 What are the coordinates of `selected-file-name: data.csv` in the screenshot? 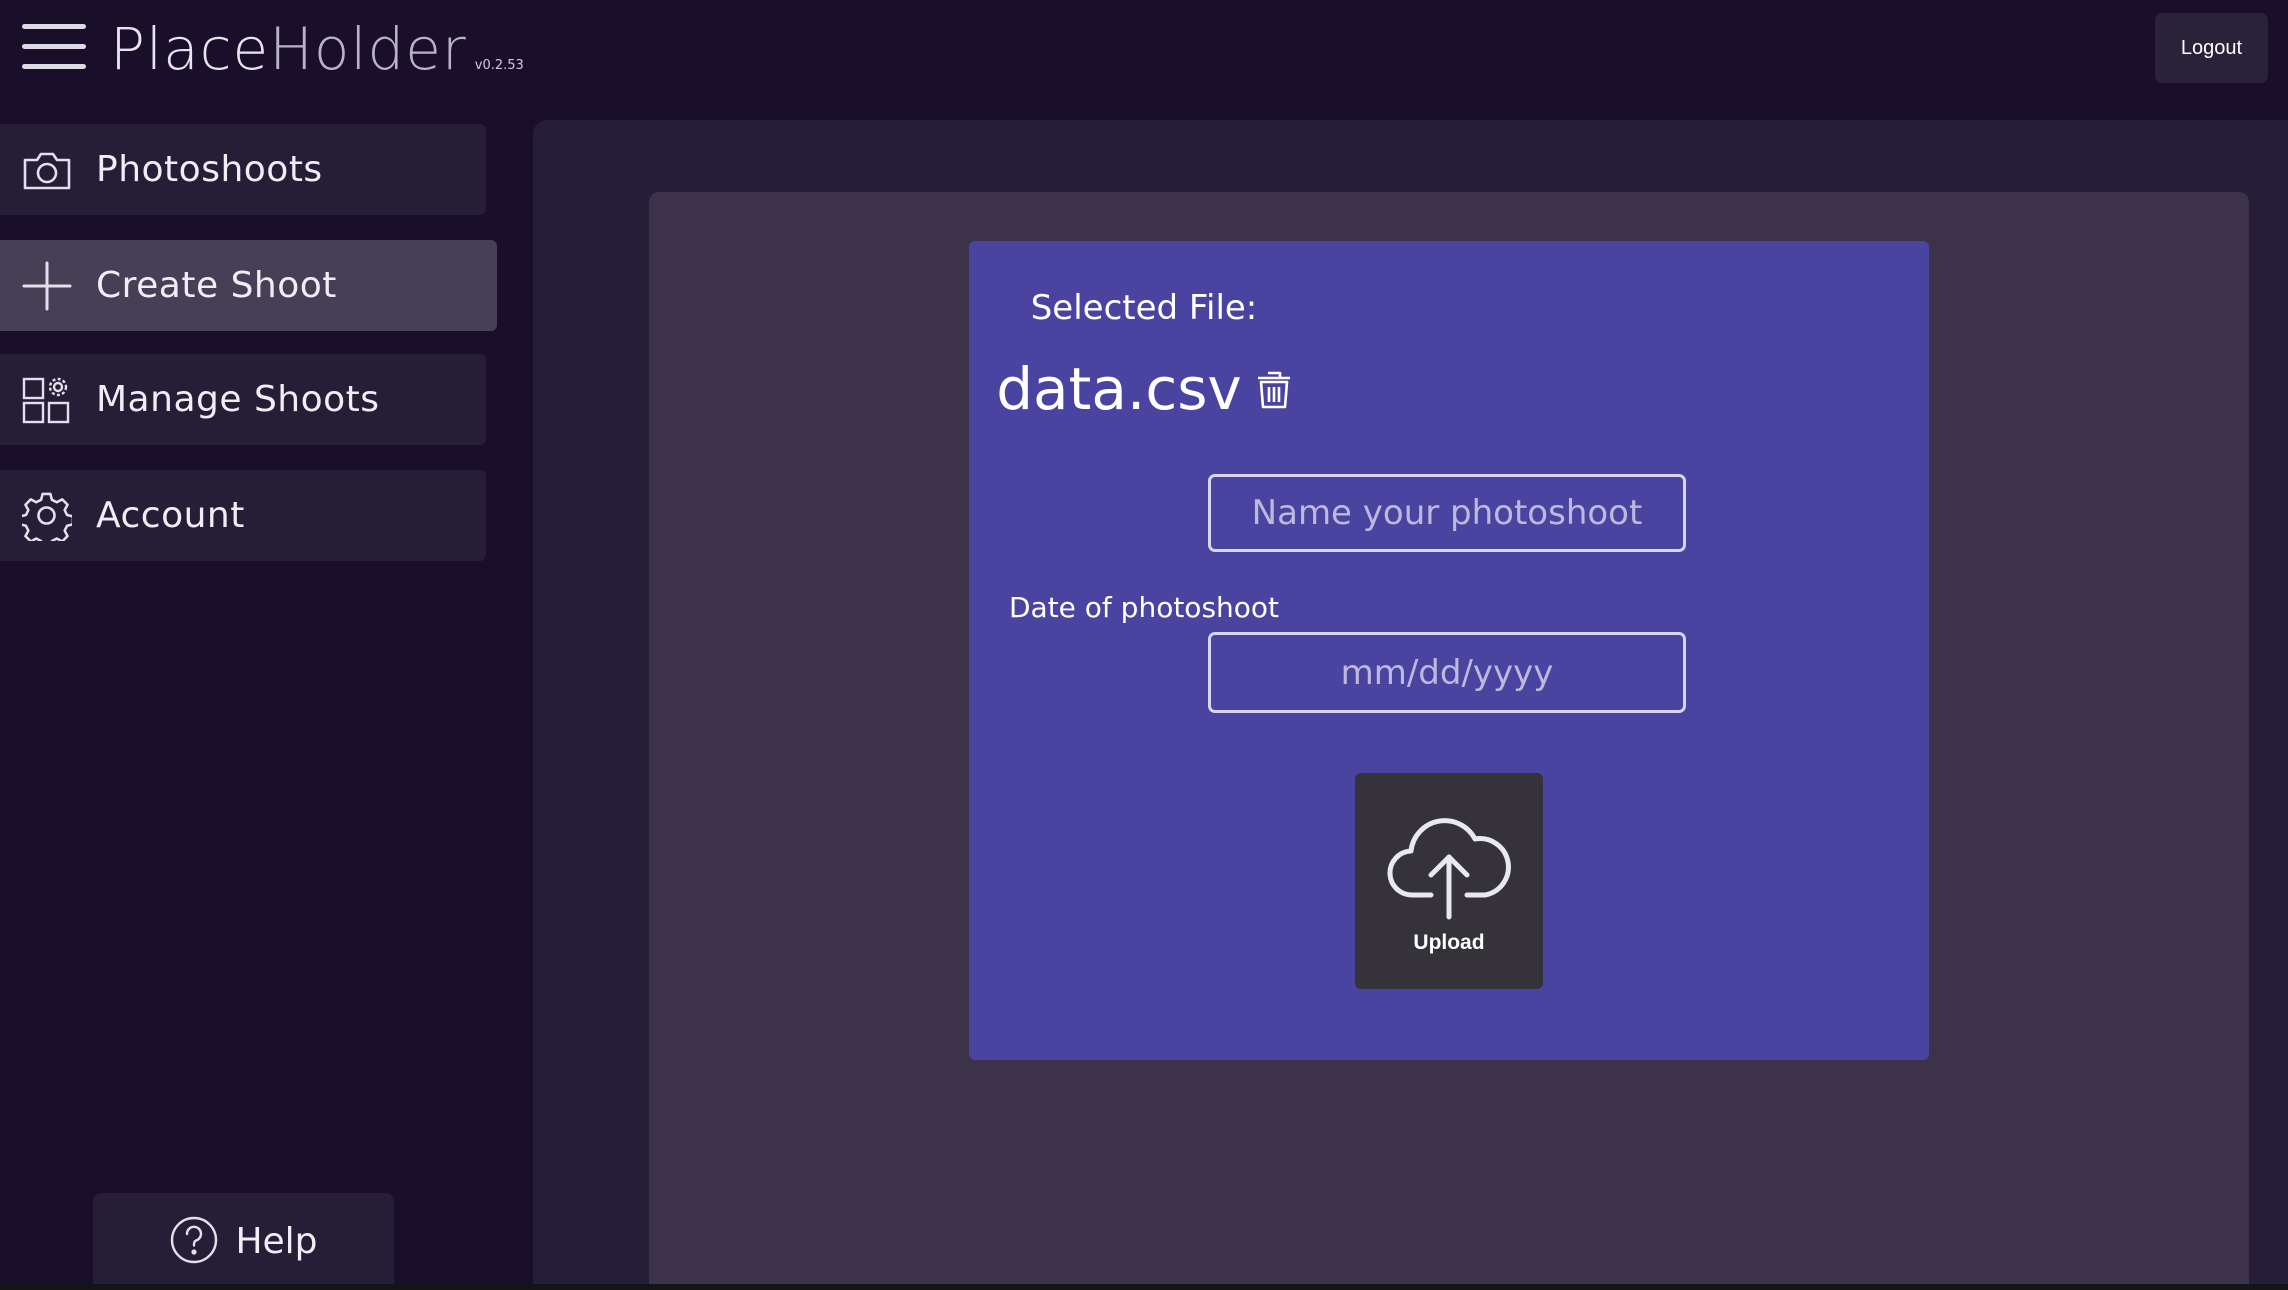 It's located at (1119, 389).